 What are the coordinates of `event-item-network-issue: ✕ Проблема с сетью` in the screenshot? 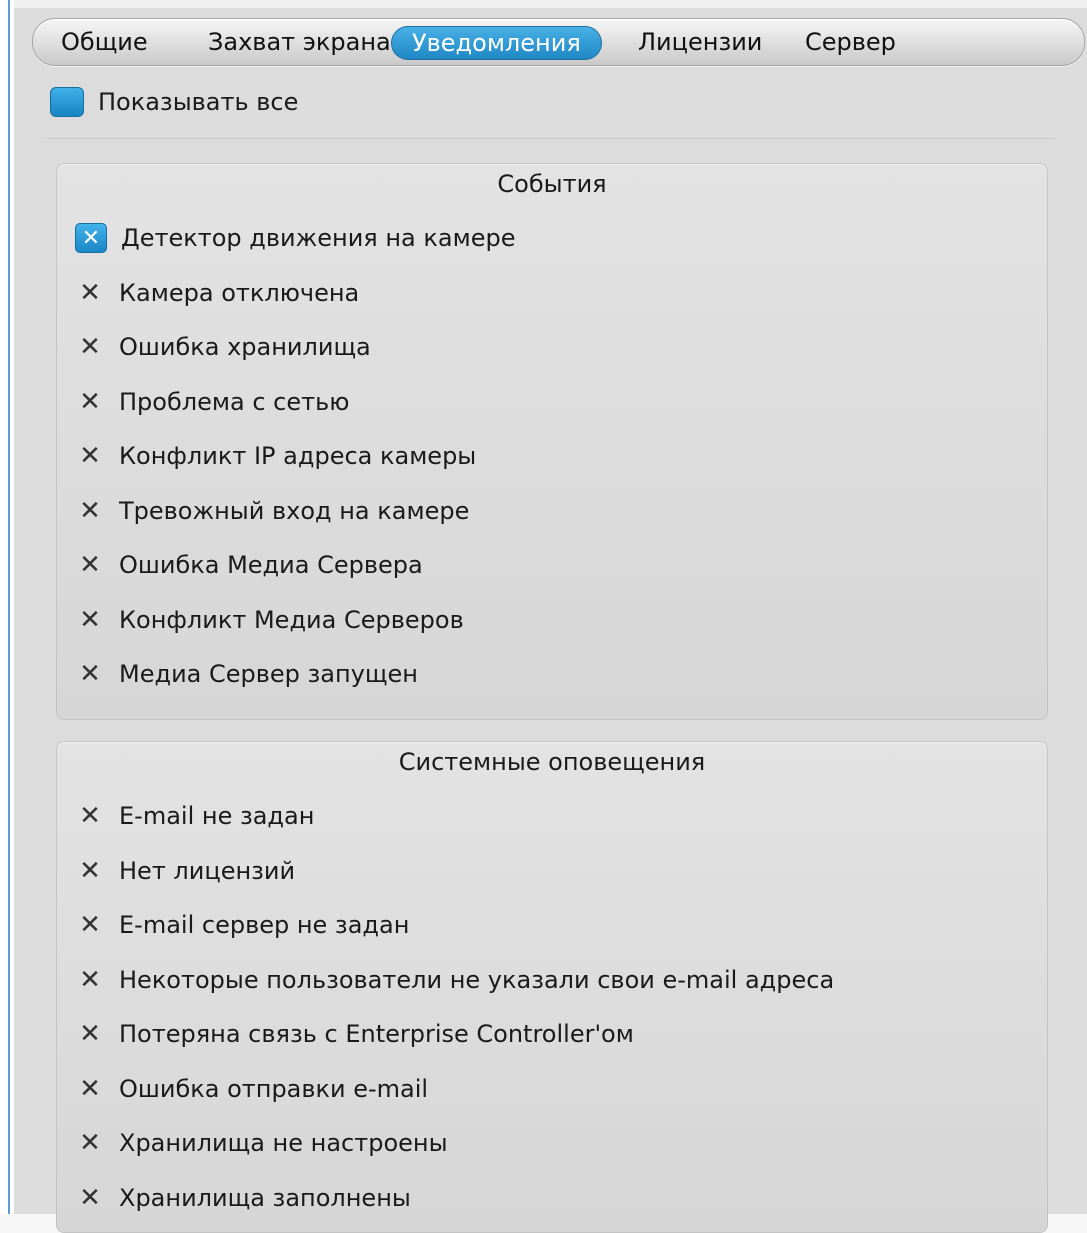 It's located at (212, 402).